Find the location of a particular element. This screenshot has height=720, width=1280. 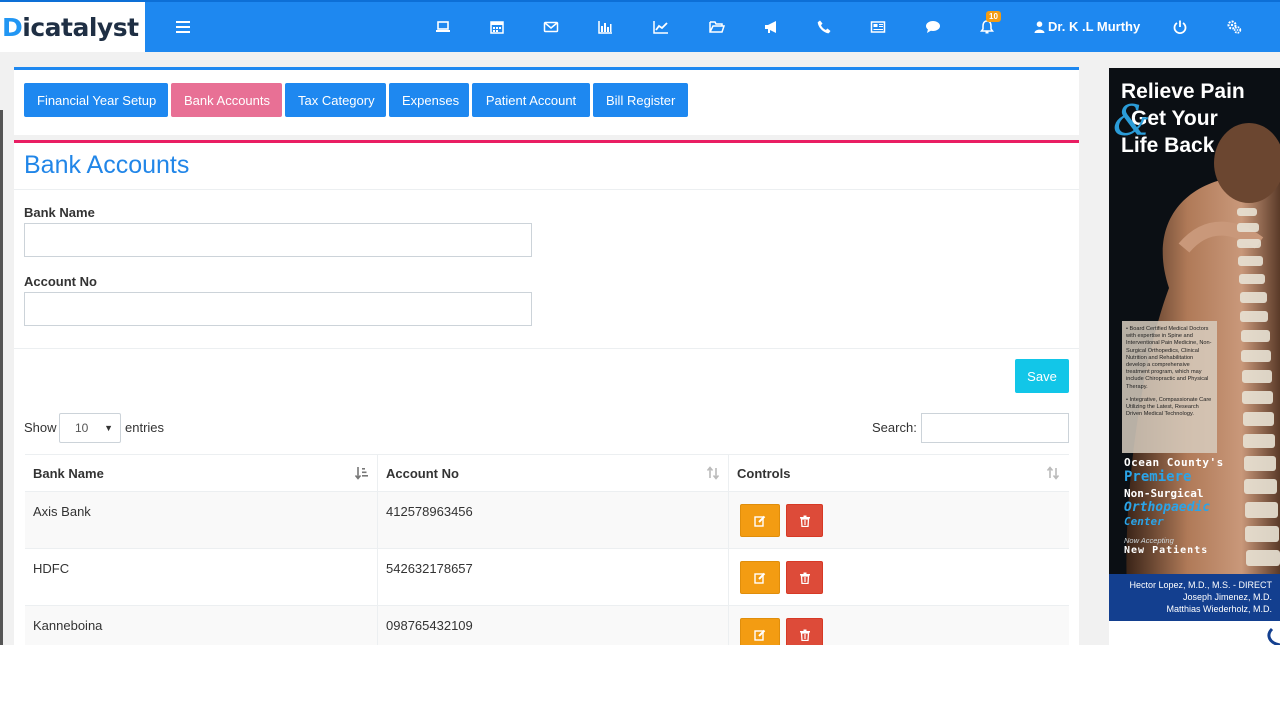

bank-name-cell: Kanneboina is located at coordinates (68, 625).